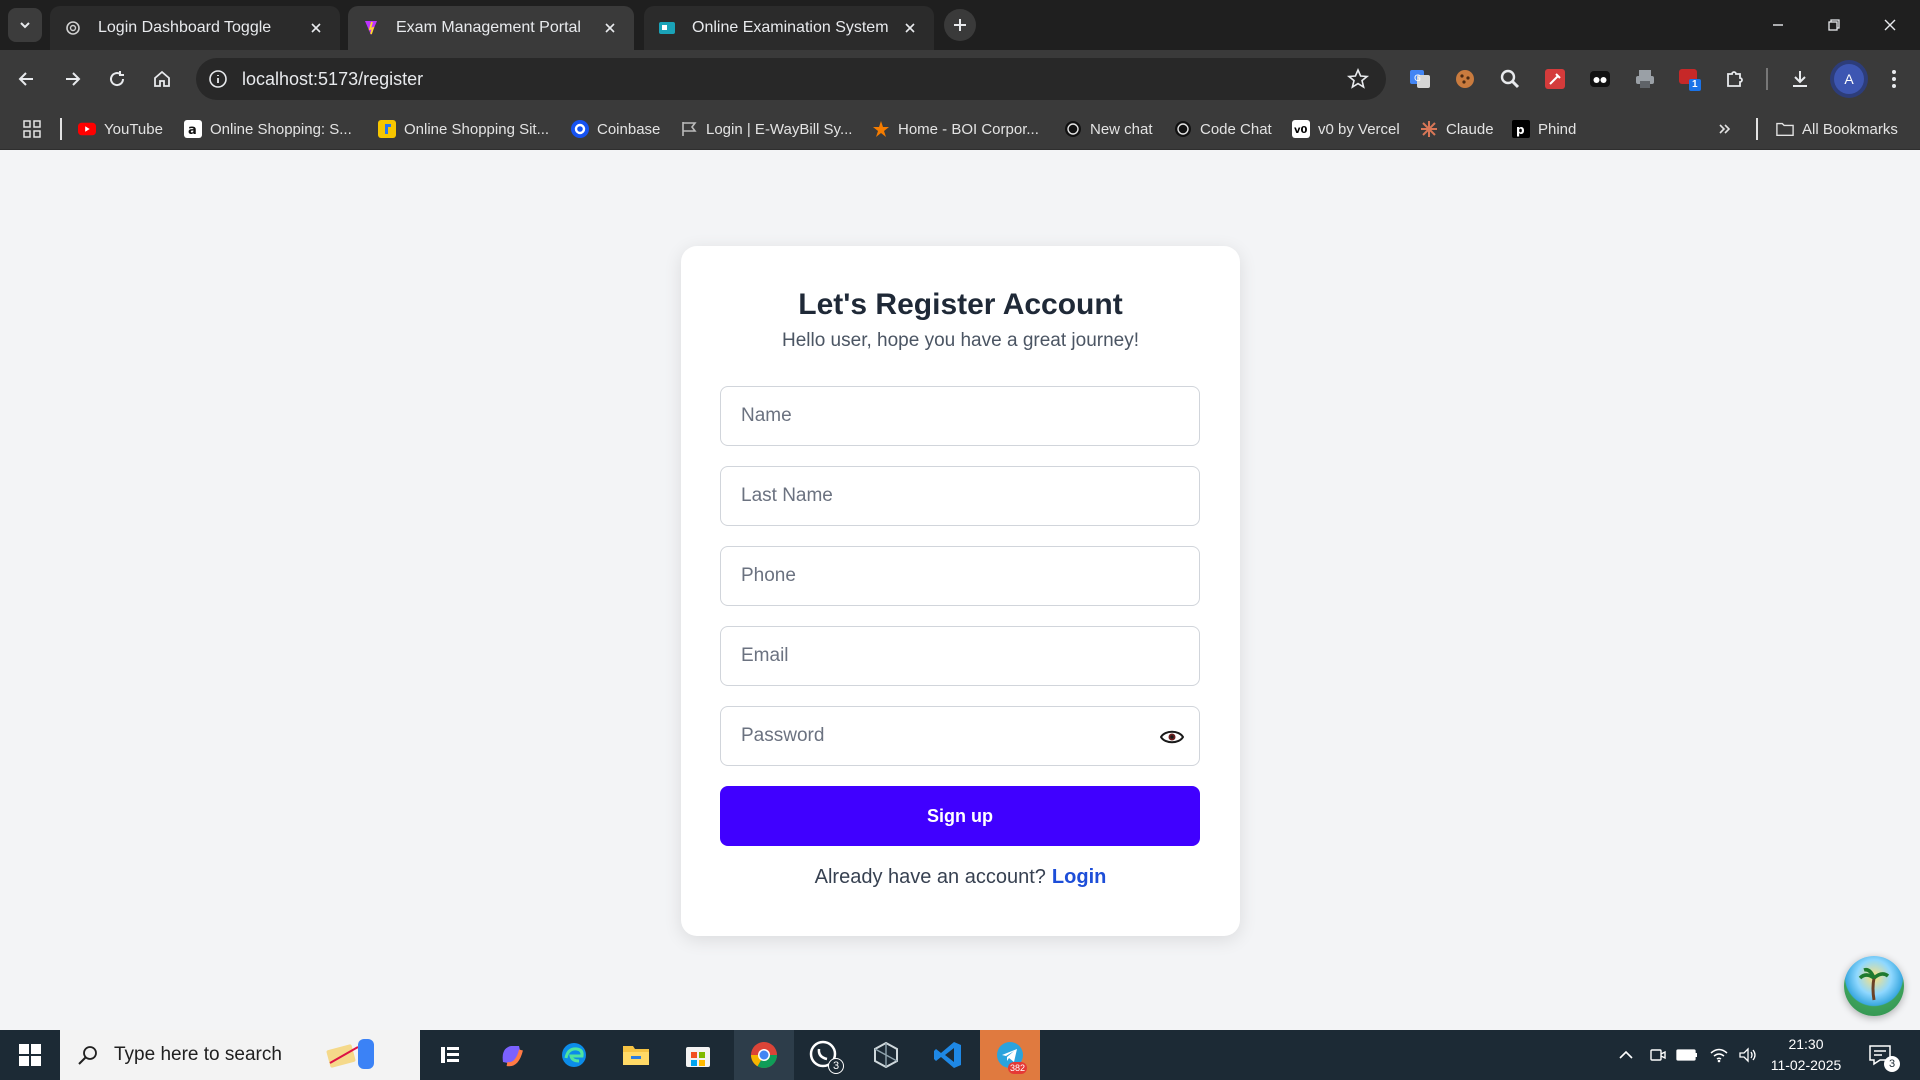  Describe the element at coordinates (886, 1055) in the screenshot. I see `app-hexagon-icon` at that location.